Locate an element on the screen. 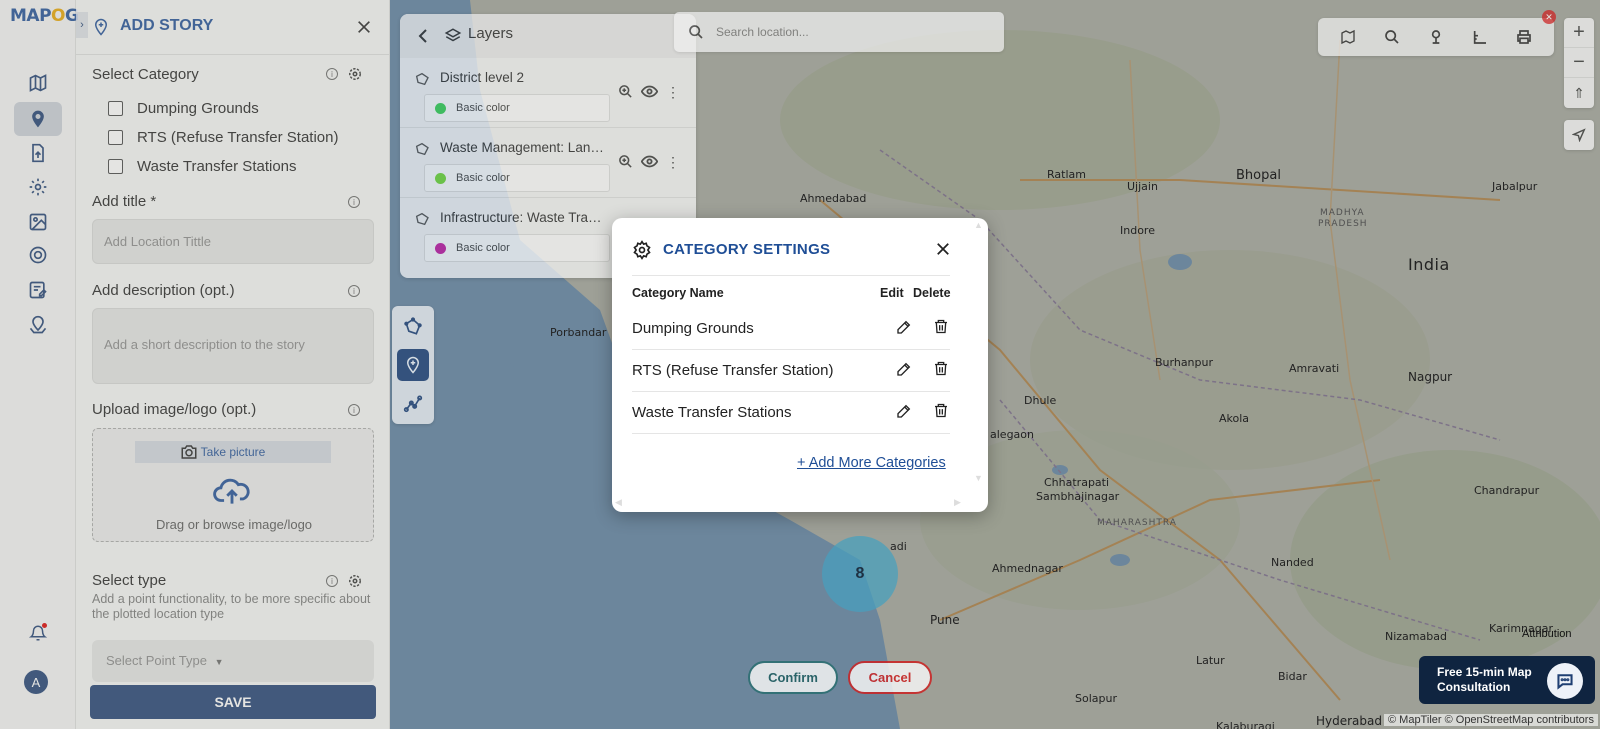 The height and width of the screenshot is (729, 1600). polyline-icon is located at coordinates (413, 404).